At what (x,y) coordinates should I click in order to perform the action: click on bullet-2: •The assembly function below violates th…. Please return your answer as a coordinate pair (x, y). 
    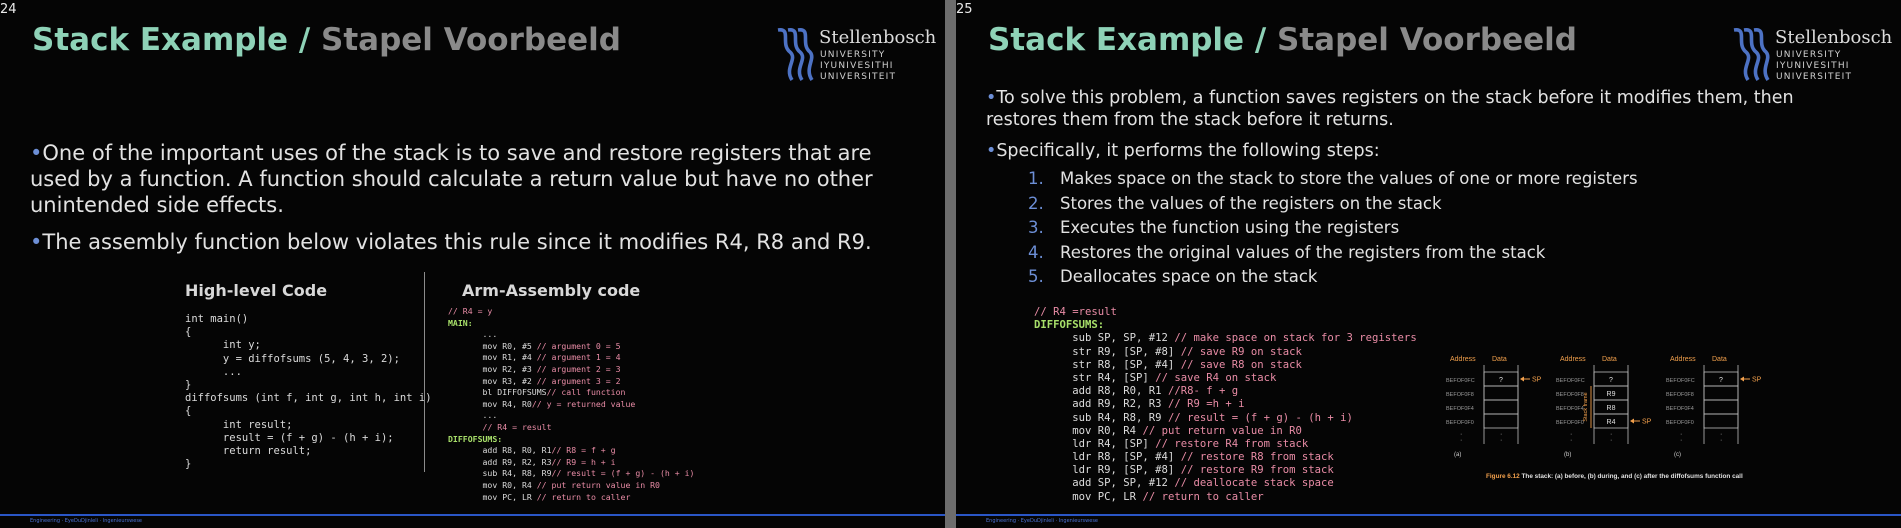
    Looking at the image, I should click on (451, 242).